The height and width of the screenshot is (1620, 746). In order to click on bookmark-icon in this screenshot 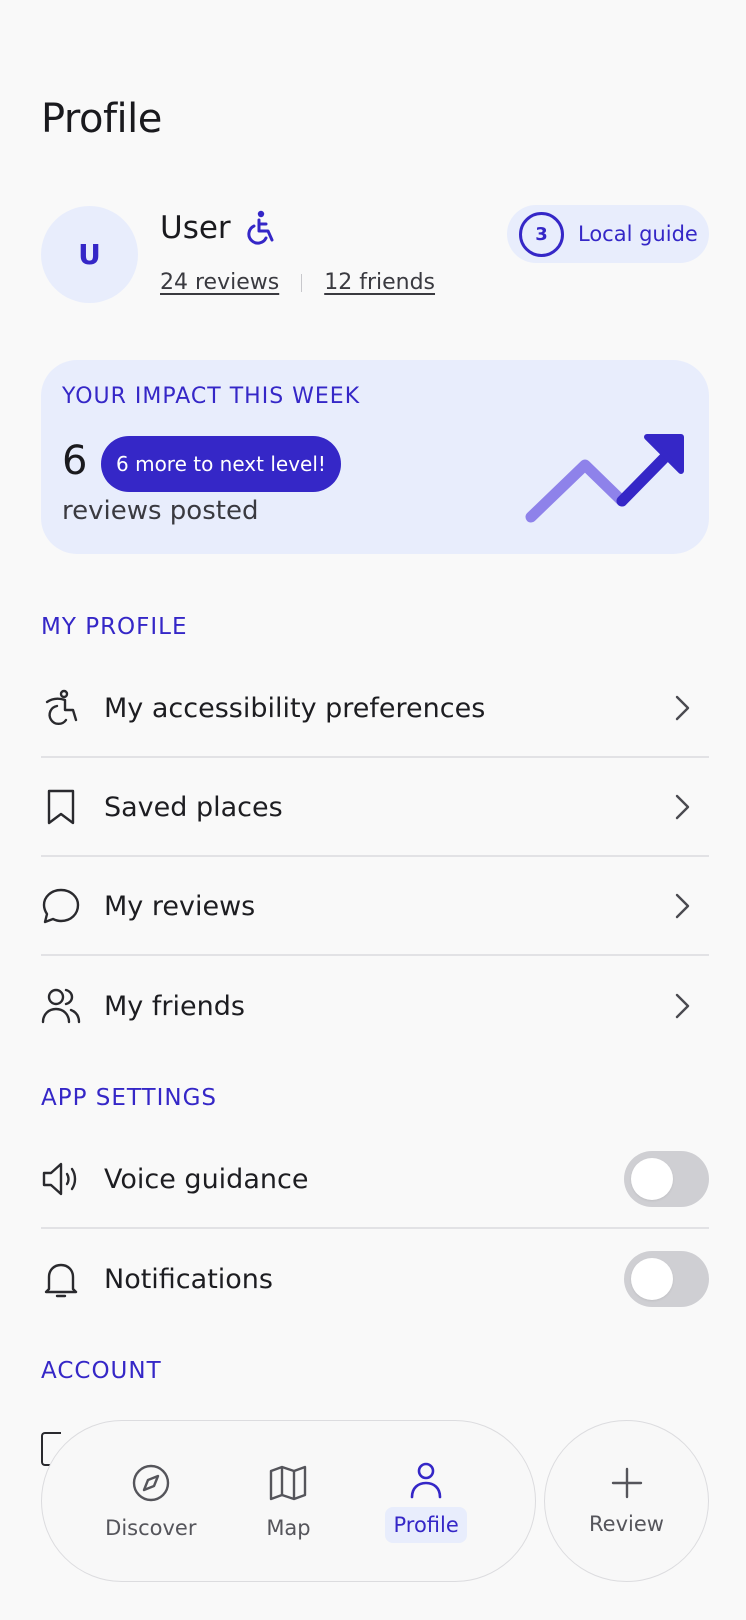, I will do `click(61, 807)`.